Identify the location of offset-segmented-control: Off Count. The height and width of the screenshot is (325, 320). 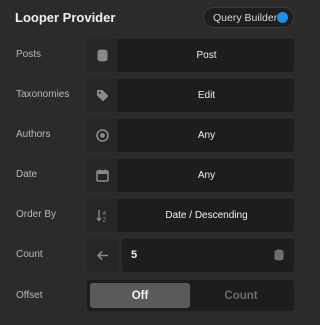
(190, 295).